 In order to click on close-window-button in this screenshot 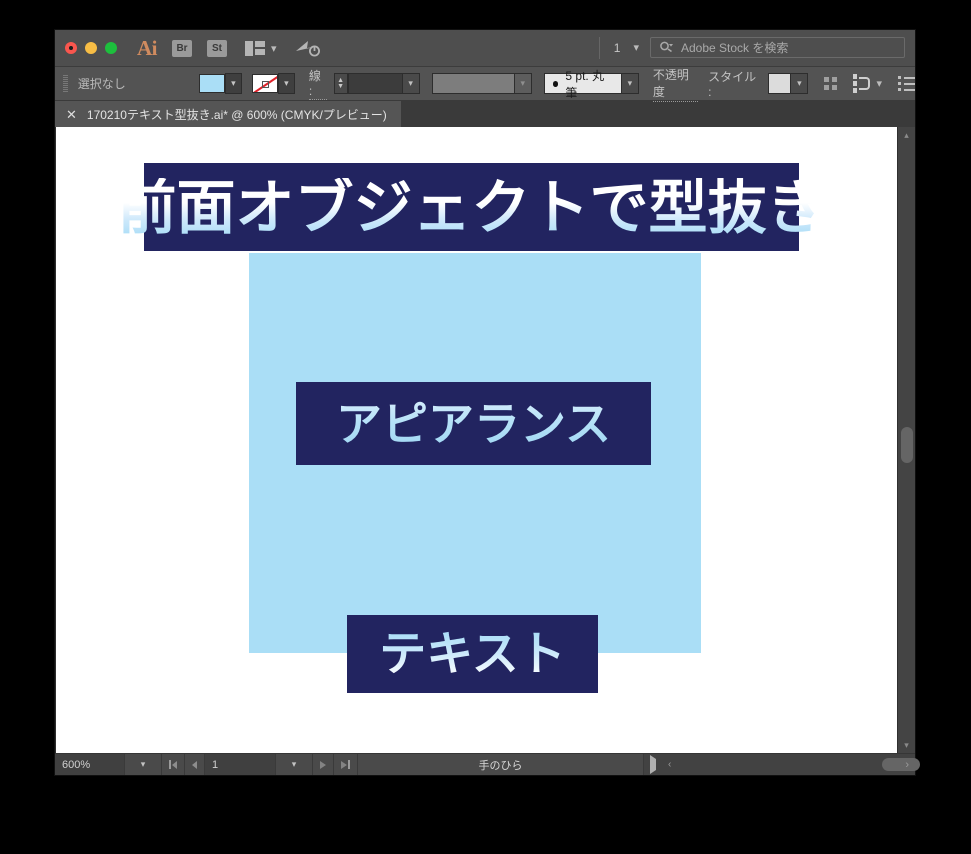, I will do `click(71, 48)`.